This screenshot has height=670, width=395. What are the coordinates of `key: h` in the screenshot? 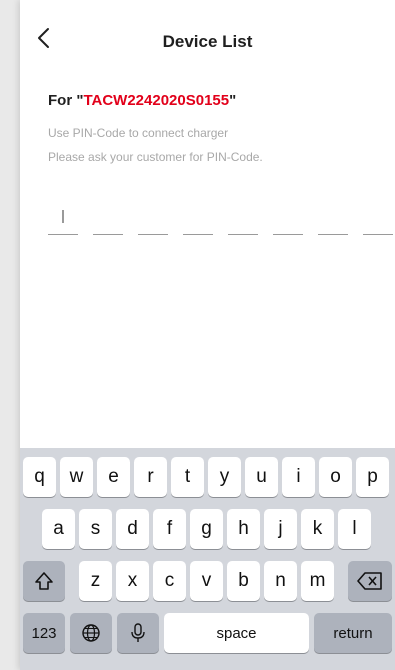 It's located at (243, 529).